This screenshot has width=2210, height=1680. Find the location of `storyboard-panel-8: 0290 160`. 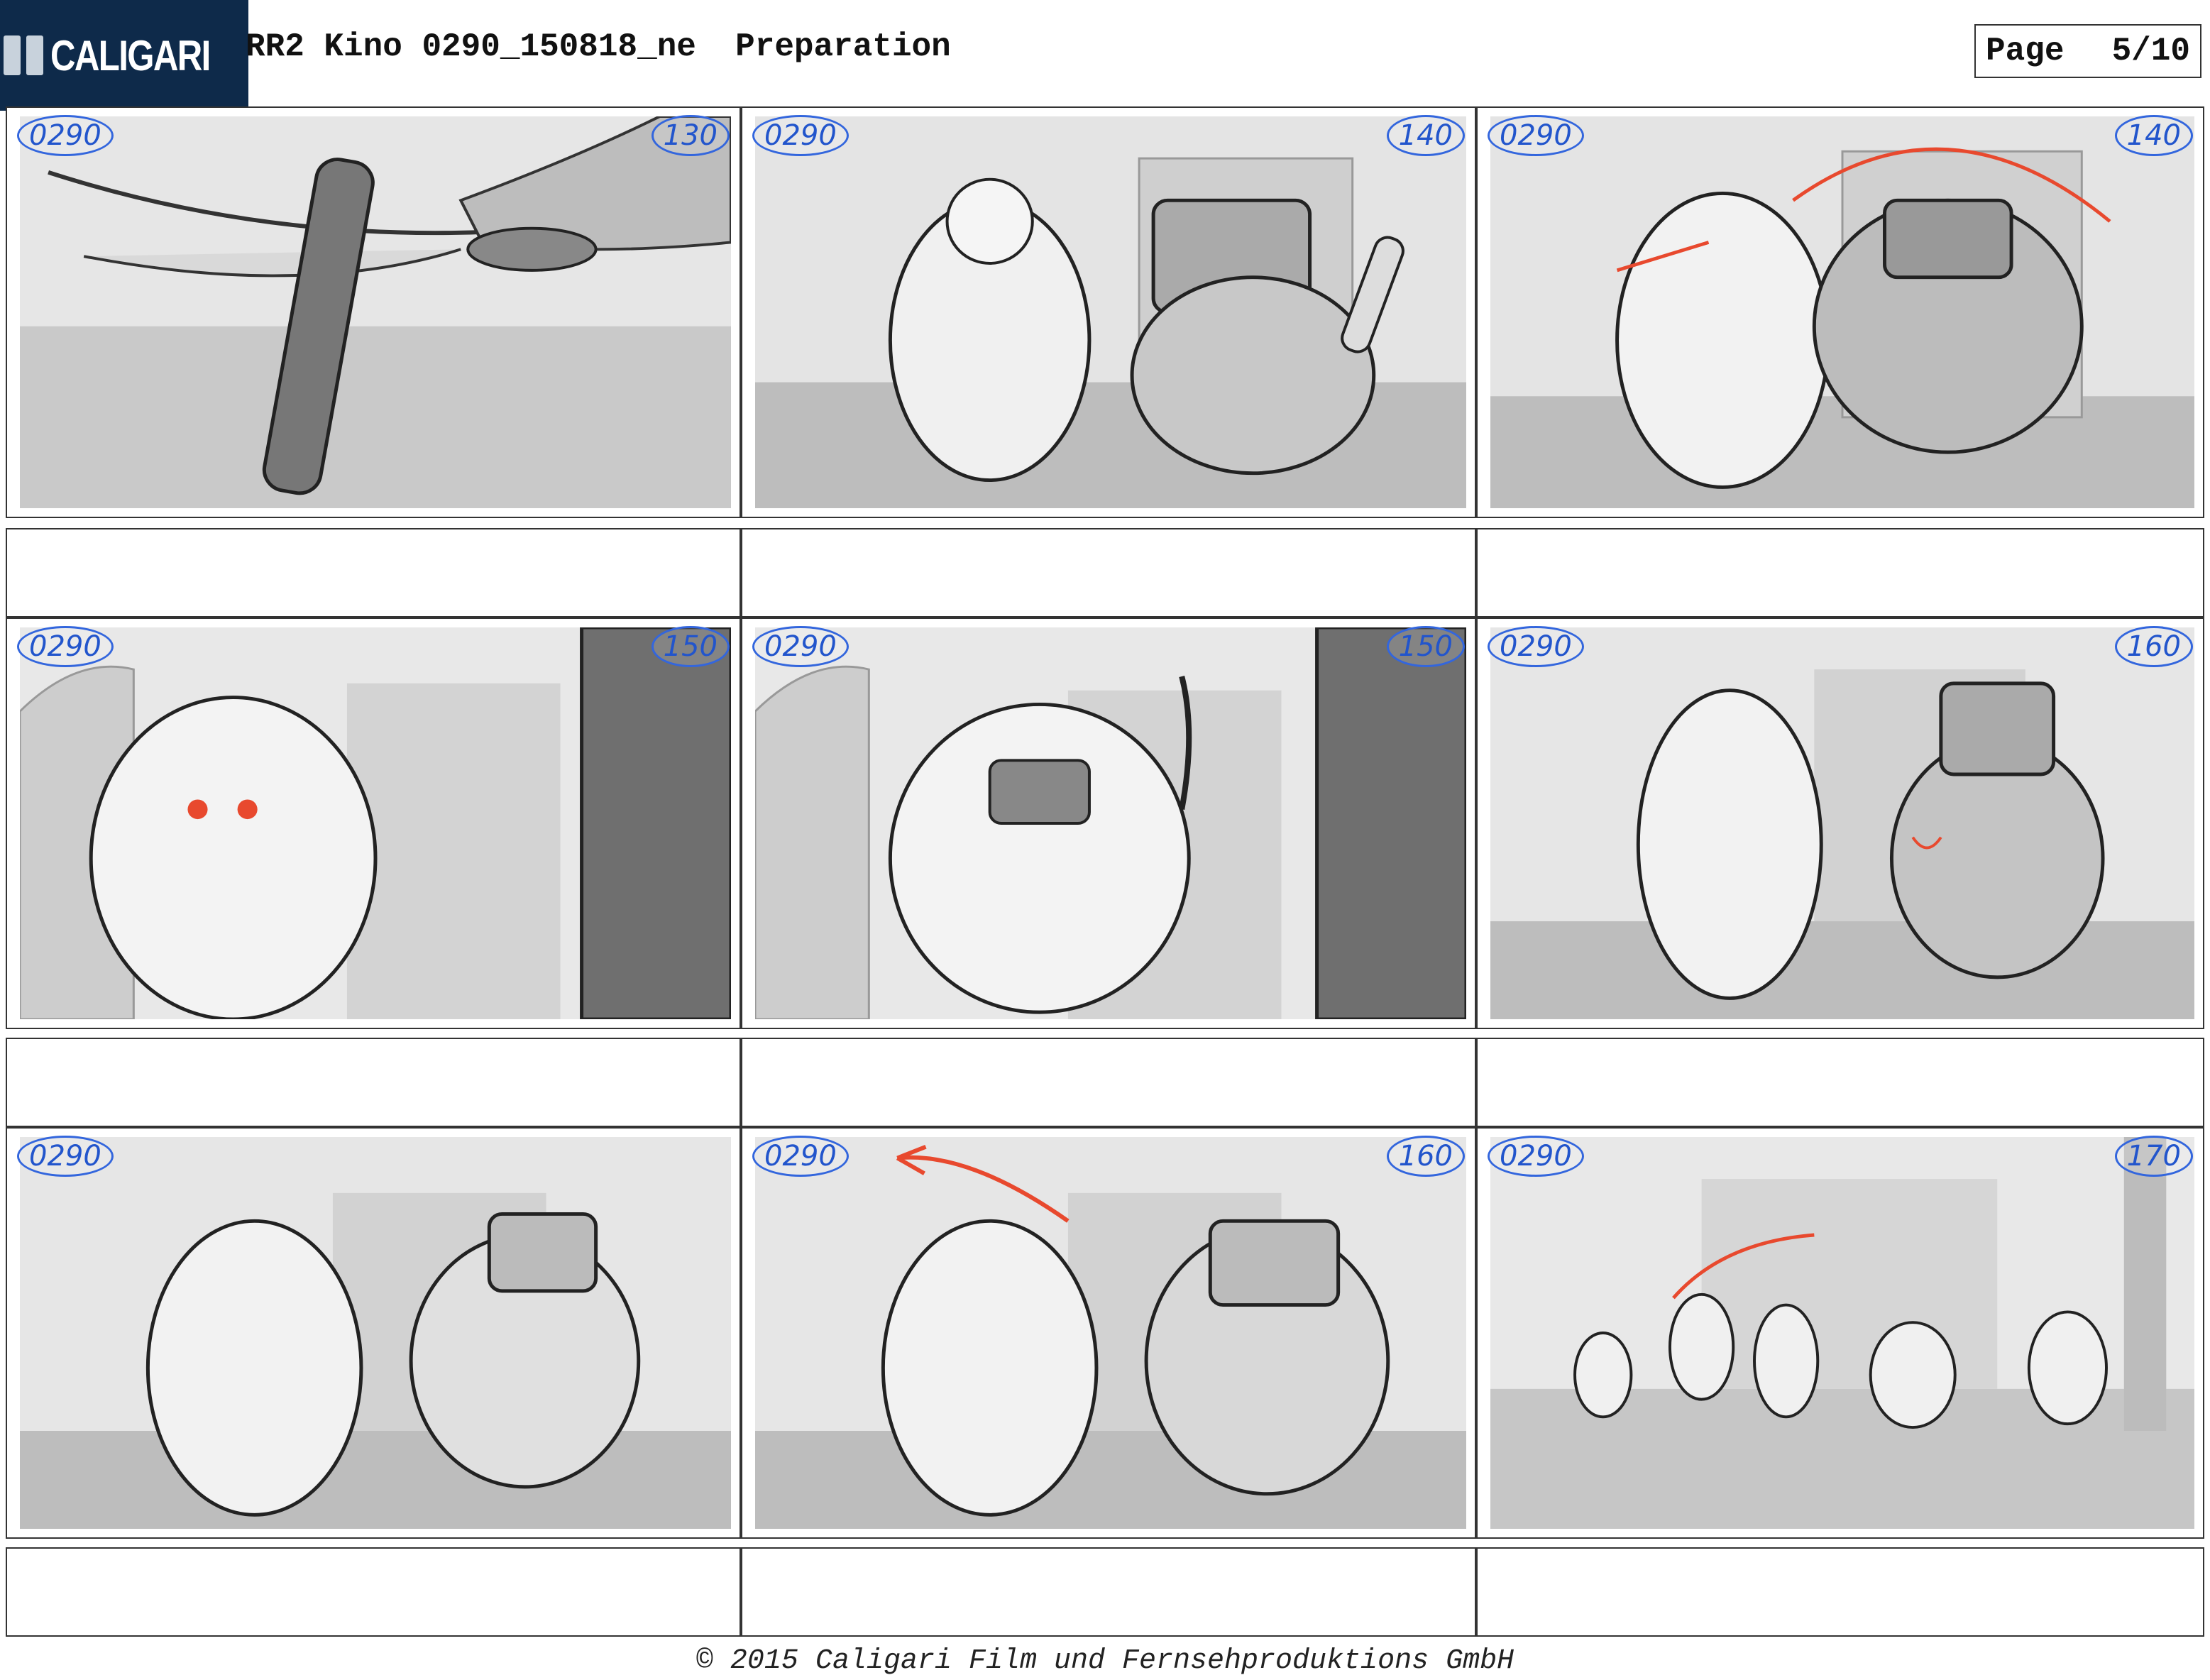

storyboard-panel-8: 0290 160 is located at coordinates (1108, 1333).